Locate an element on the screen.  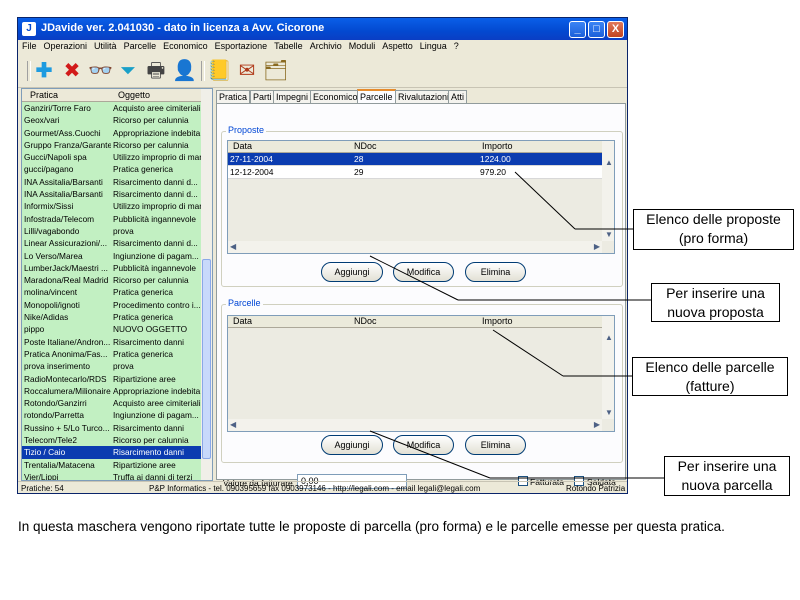
callout-elenco-parcelle: Elenco delle parcelle (fatture) is located at coordinates (710, 376).